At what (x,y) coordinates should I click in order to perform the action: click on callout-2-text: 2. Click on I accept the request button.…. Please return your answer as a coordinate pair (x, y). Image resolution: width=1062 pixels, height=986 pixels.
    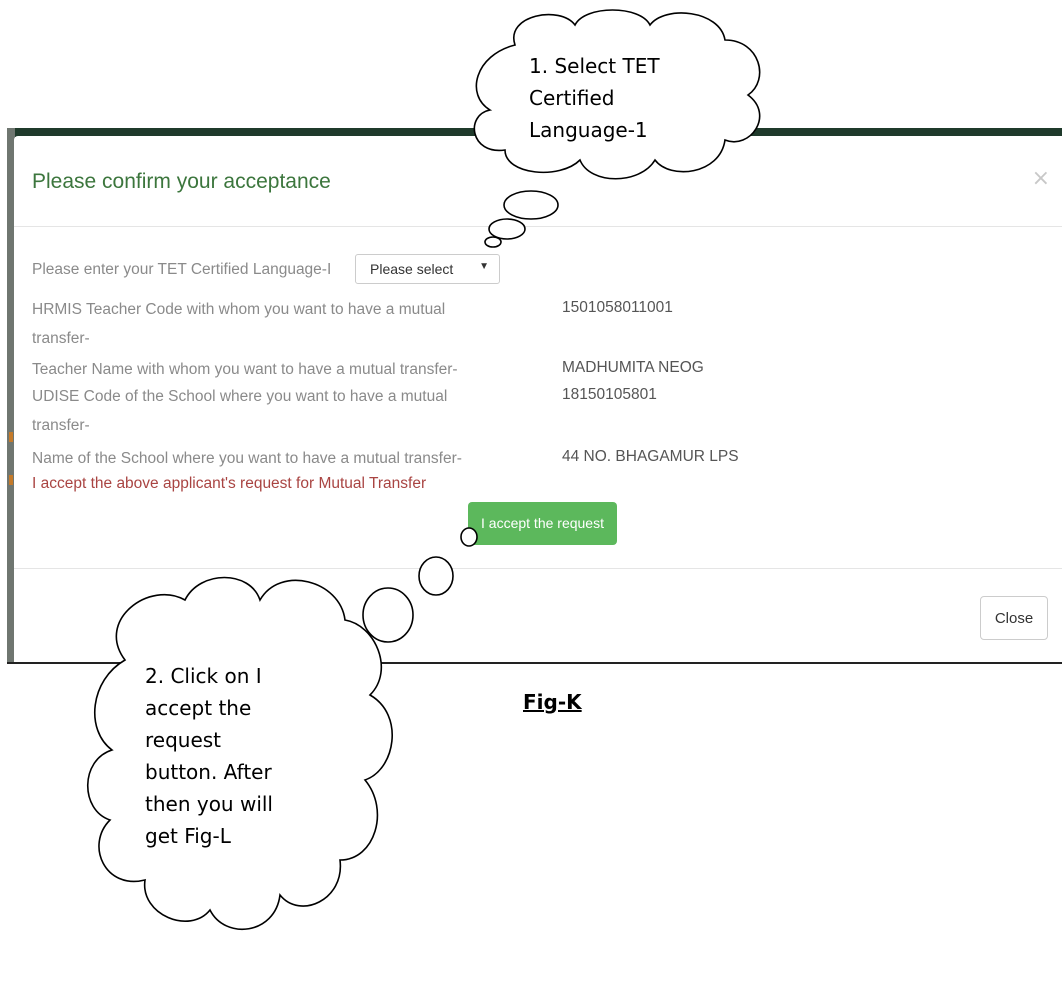
    Looking at the image, I should click on (209, 756).